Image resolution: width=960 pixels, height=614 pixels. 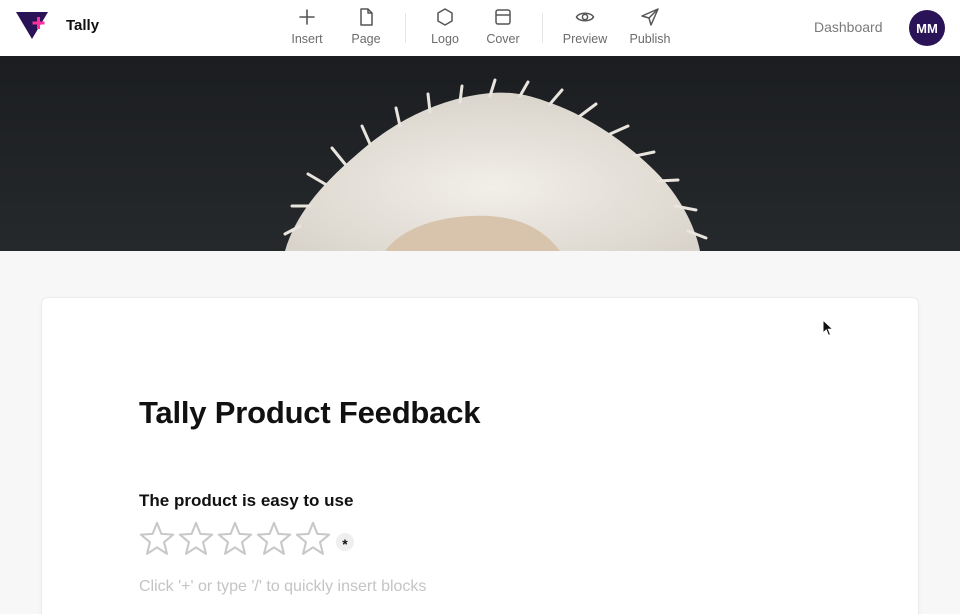 I want to click on avatar: MM, so click(x=927, y=28).